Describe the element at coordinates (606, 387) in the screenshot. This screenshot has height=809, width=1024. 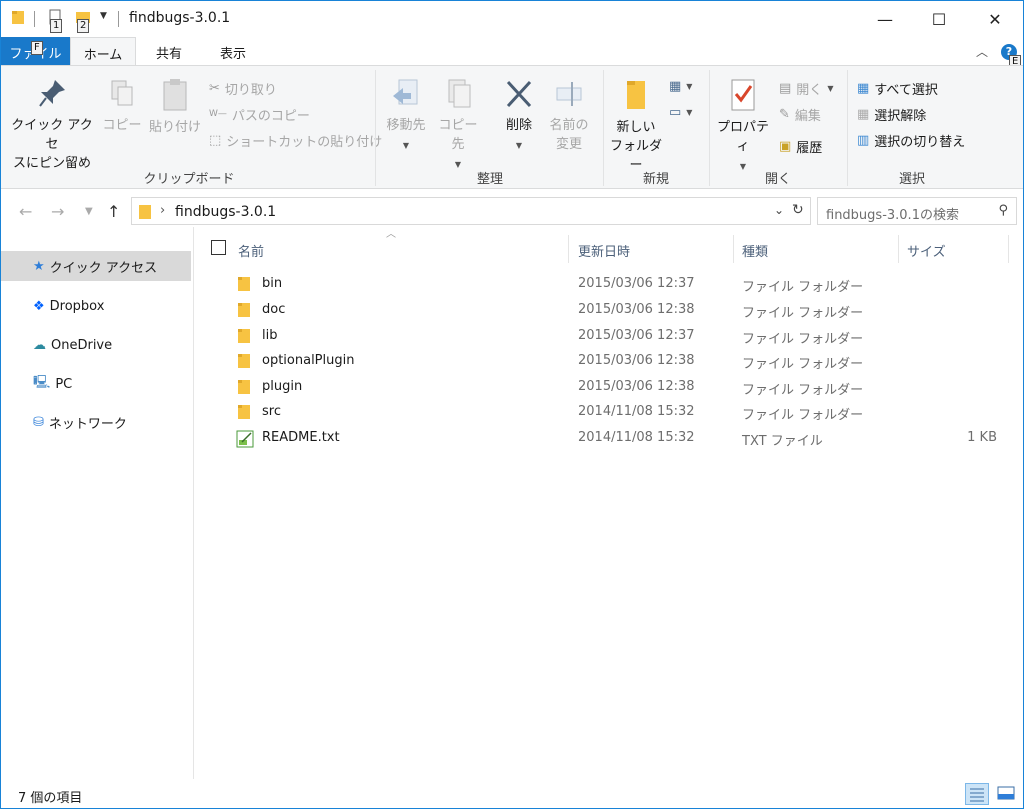
I see `list-item: plugin 2015/03/06 12:38 ファイル フォルダー` at that location.